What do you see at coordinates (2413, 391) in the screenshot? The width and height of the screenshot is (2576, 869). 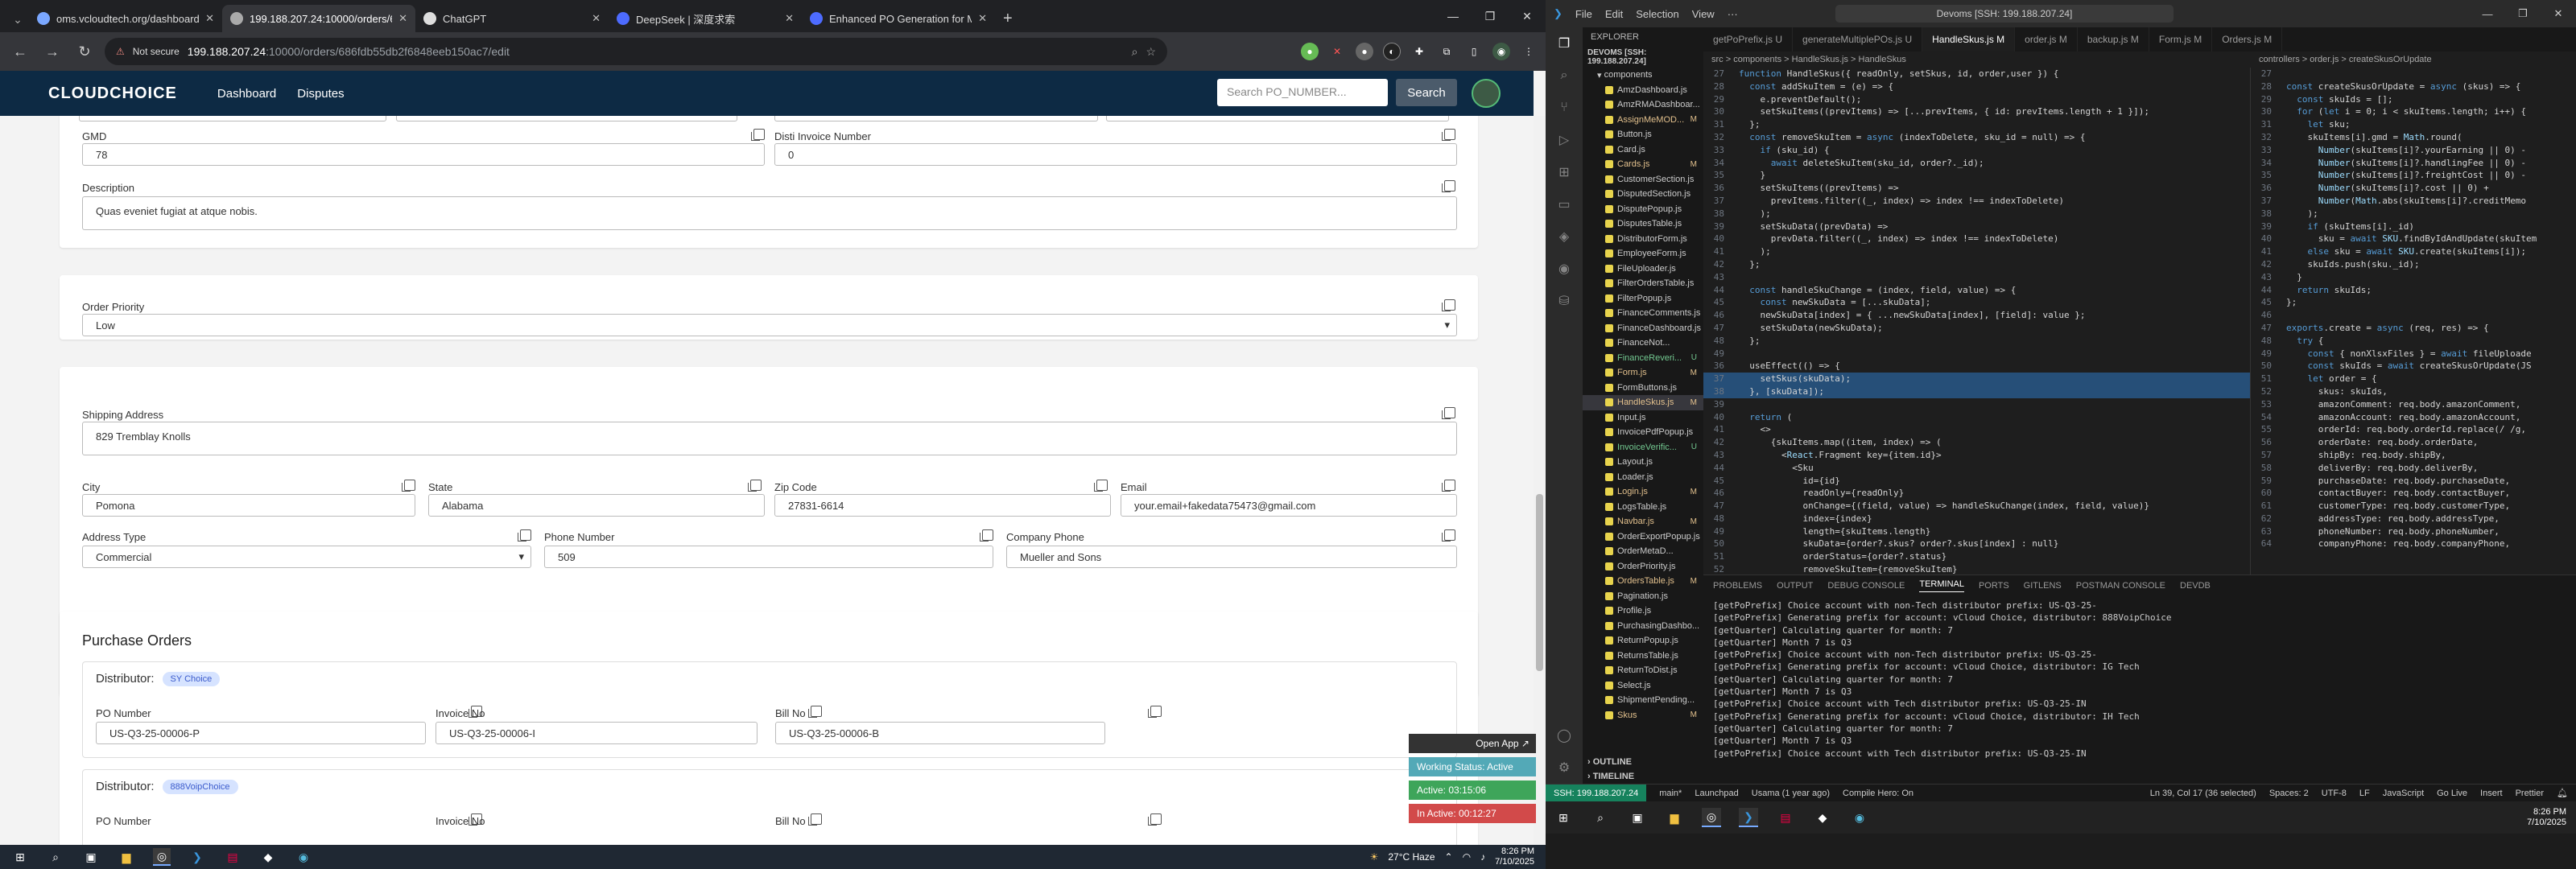 I see `code-line: 52 skus: skuIds,` at bounding box center [2413, 391].